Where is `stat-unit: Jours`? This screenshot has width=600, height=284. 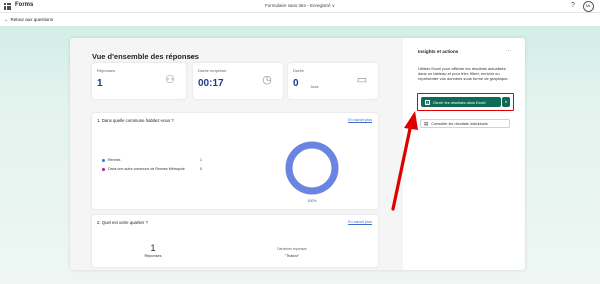
stat-unit: Jours is located at coordinates (314, 87).